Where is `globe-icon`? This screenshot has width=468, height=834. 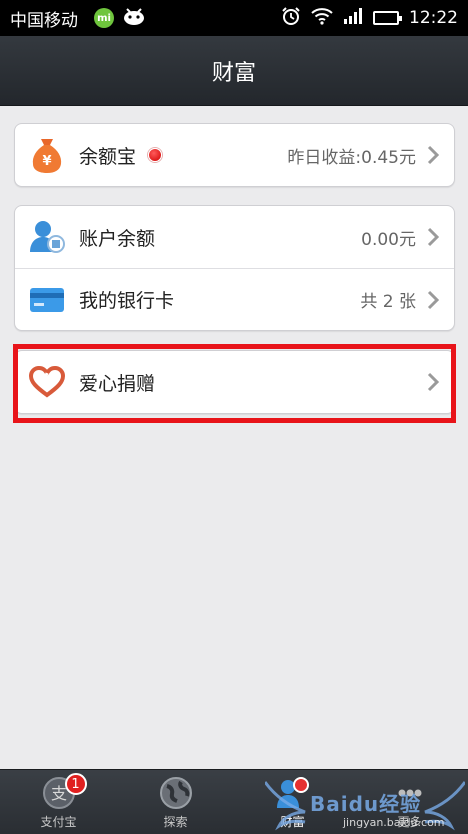 globe-icon is located at coordinates (176, 793).